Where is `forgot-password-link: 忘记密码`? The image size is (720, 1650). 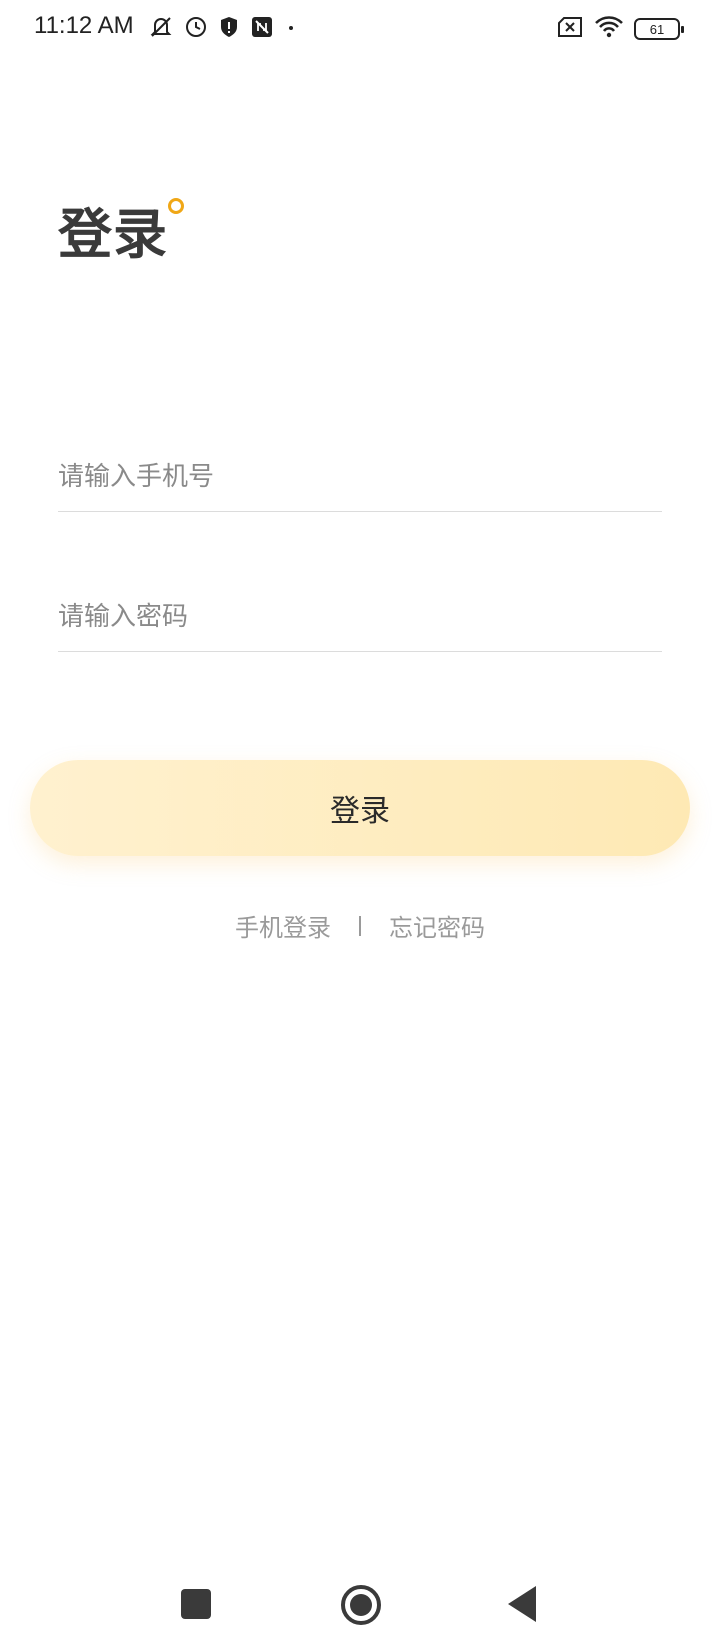
forgot-password-link: 忘记密码 is located at coordinates (437, 925).